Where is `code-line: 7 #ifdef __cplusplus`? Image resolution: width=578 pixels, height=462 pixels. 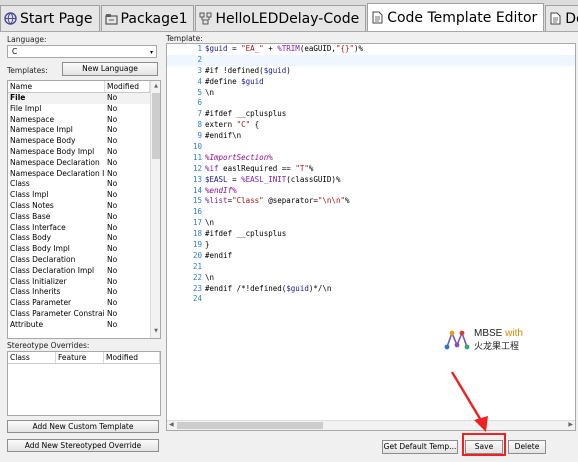
code-line: 7 #ifdef __cplusplus is located at coordinates (371, 114).